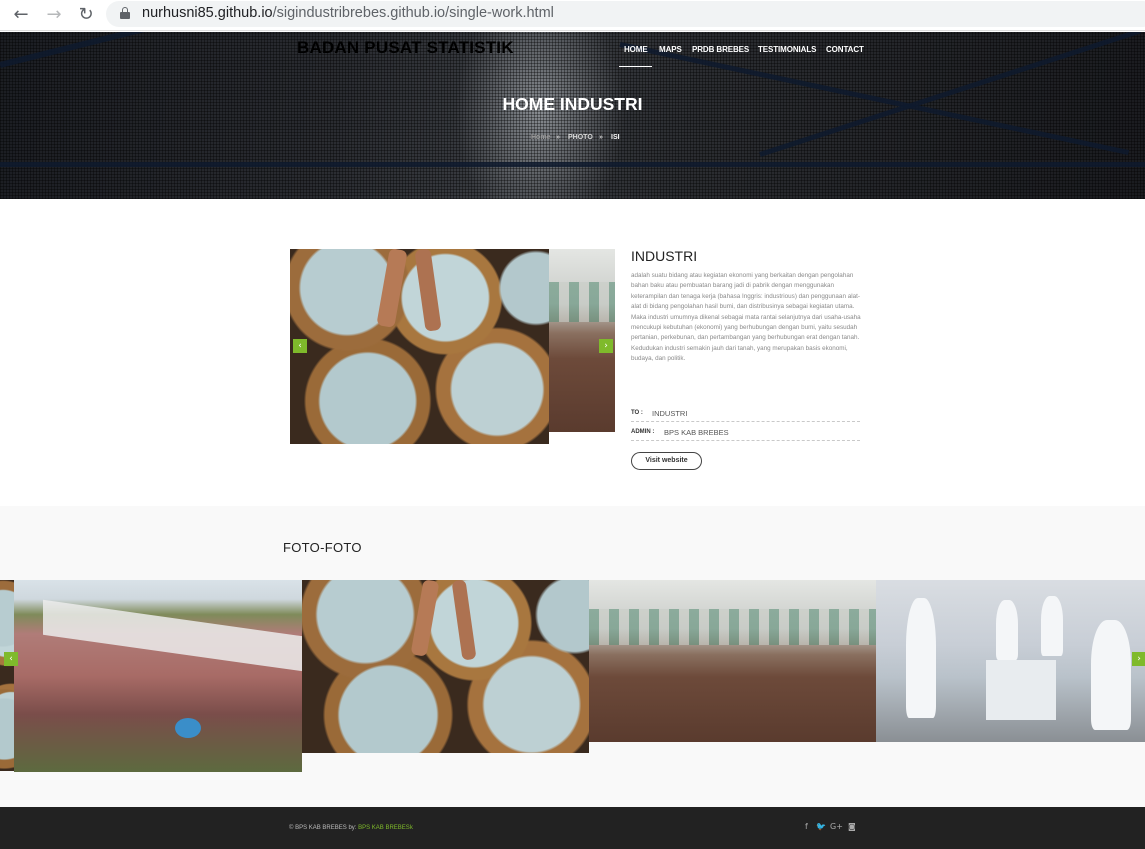 Image resolution: width=1145 pixels, height=849 pixels. What do you see at coordinates (86, 15) in the screenshot?
I see `reload-icon: ↻` at bounding box center [86, 15].